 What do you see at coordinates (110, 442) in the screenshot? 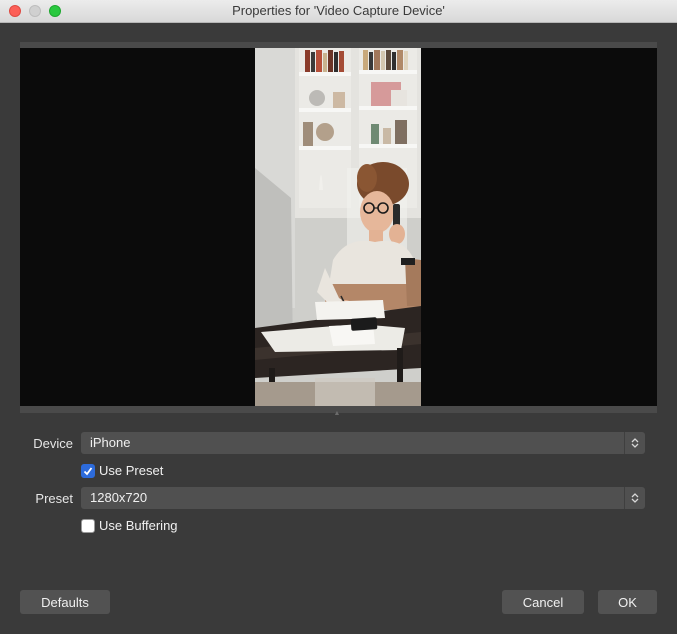
I see `device-select-value: iPhone` at bounding box center [110, 442].